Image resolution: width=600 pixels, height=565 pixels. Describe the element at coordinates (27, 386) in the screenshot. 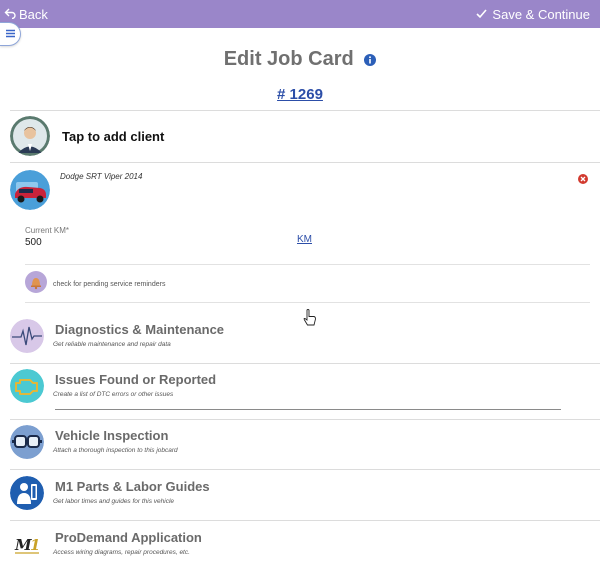

I see `engine-warning-icon` at that location.